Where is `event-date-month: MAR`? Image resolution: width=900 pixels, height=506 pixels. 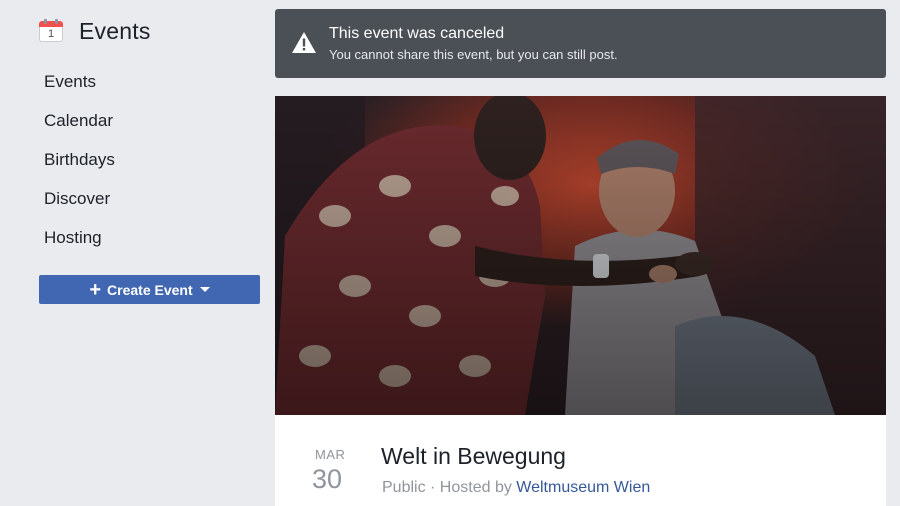
event-date-month: MAR is located at coordinates (330, 454).